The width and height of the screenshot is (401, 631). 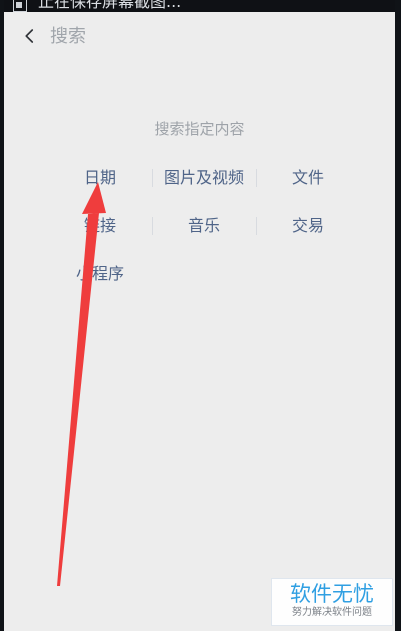 I want to click on chevron-left-icon, so click(x=29, y=36).